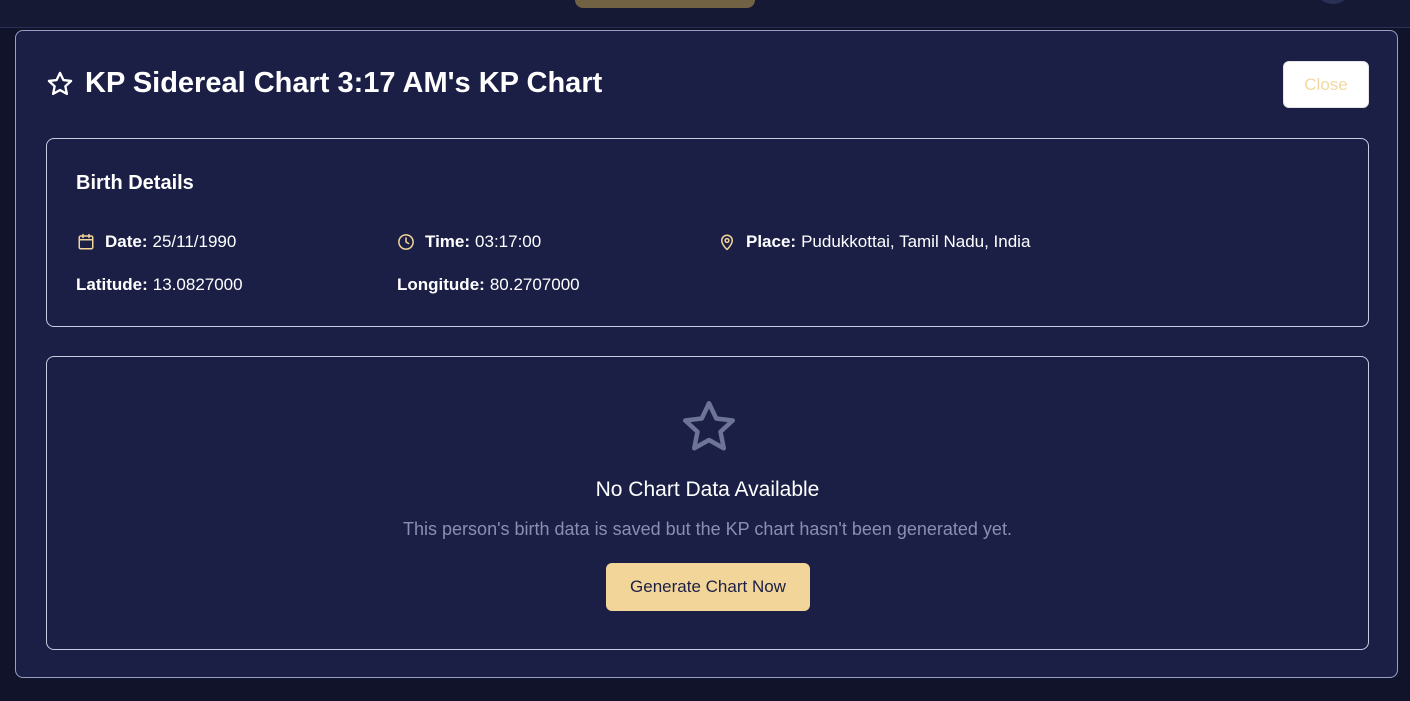  Describe the element at coordinates (441, 284) in the screenshot. I see `longitude-label: Longitude:` at that location.